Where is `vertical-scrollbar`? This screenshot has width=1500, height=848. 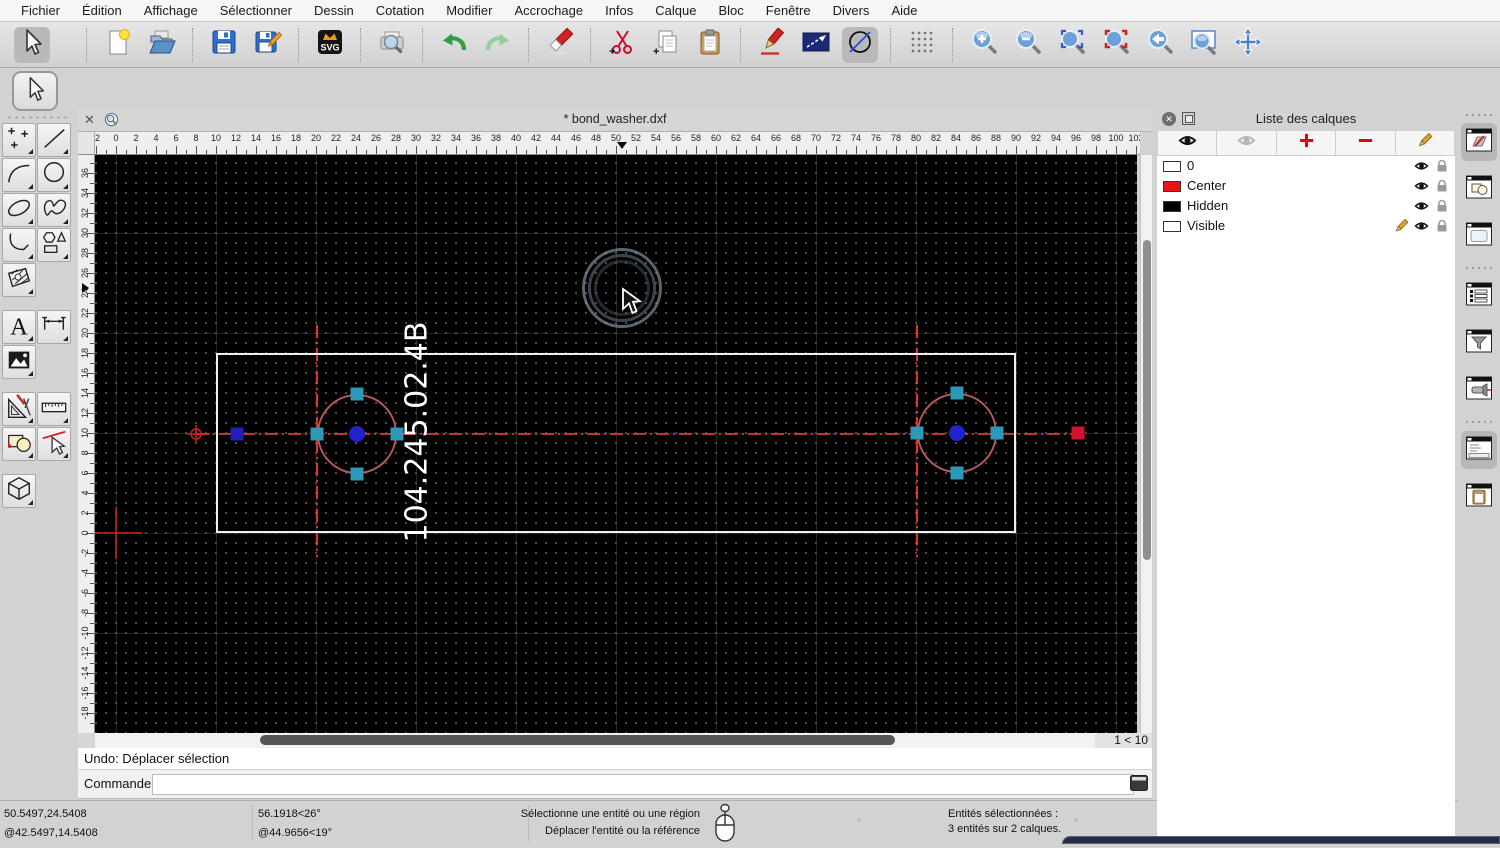 vertical-scrollbar is located at coordinates (1146, 444).